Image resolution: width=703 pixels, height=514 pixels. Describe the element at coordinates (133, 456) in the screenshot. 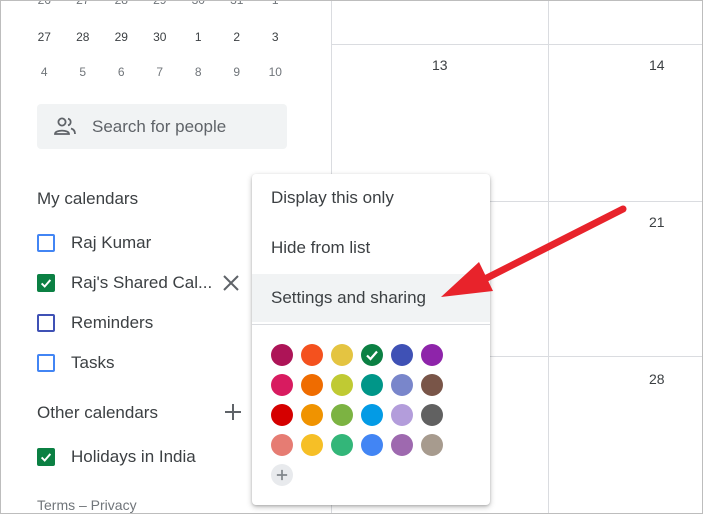

I see `calendar-label: Holidays in India` at that location.